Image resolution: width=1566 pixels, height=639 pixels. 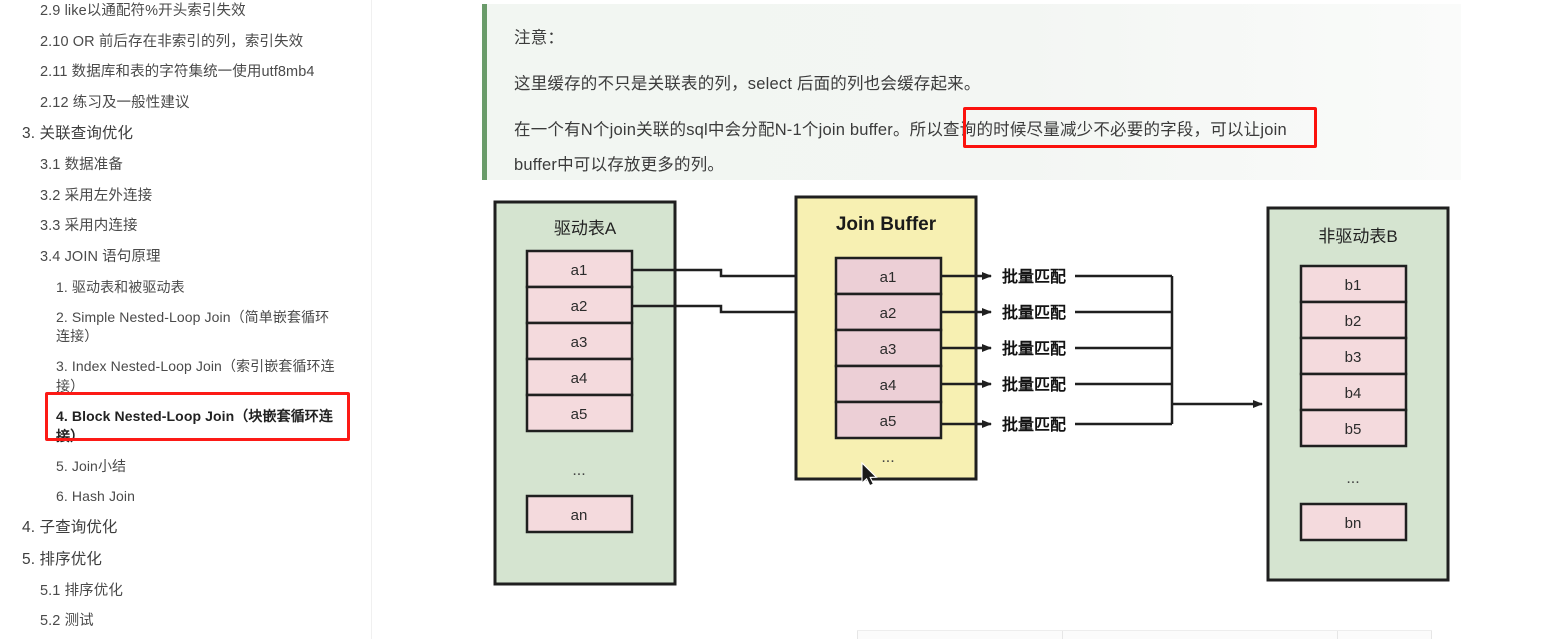 What do you see at coordinates (585, 228) in the screenshot?
I see `driving-table-a-title: 驱动表A` at bounding box center [585, 228].